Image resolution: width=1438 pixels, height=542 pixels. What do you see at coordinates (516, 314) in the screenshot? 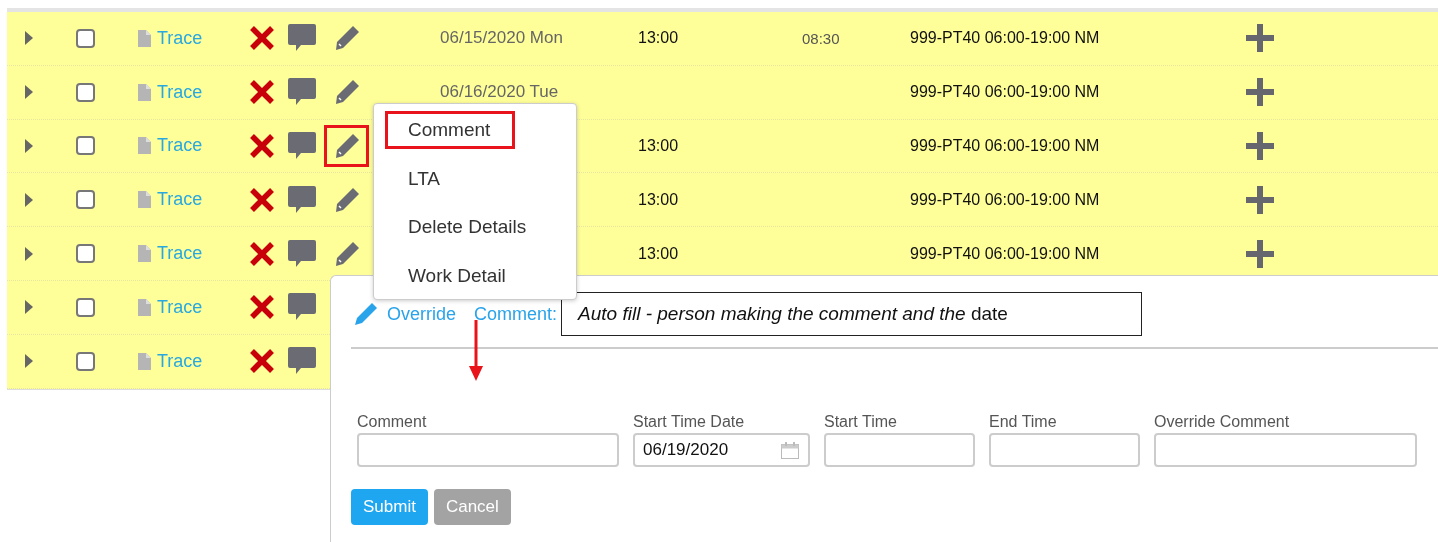
I see `panel-subtitle: Comment:` at bounding box center [516, 314].